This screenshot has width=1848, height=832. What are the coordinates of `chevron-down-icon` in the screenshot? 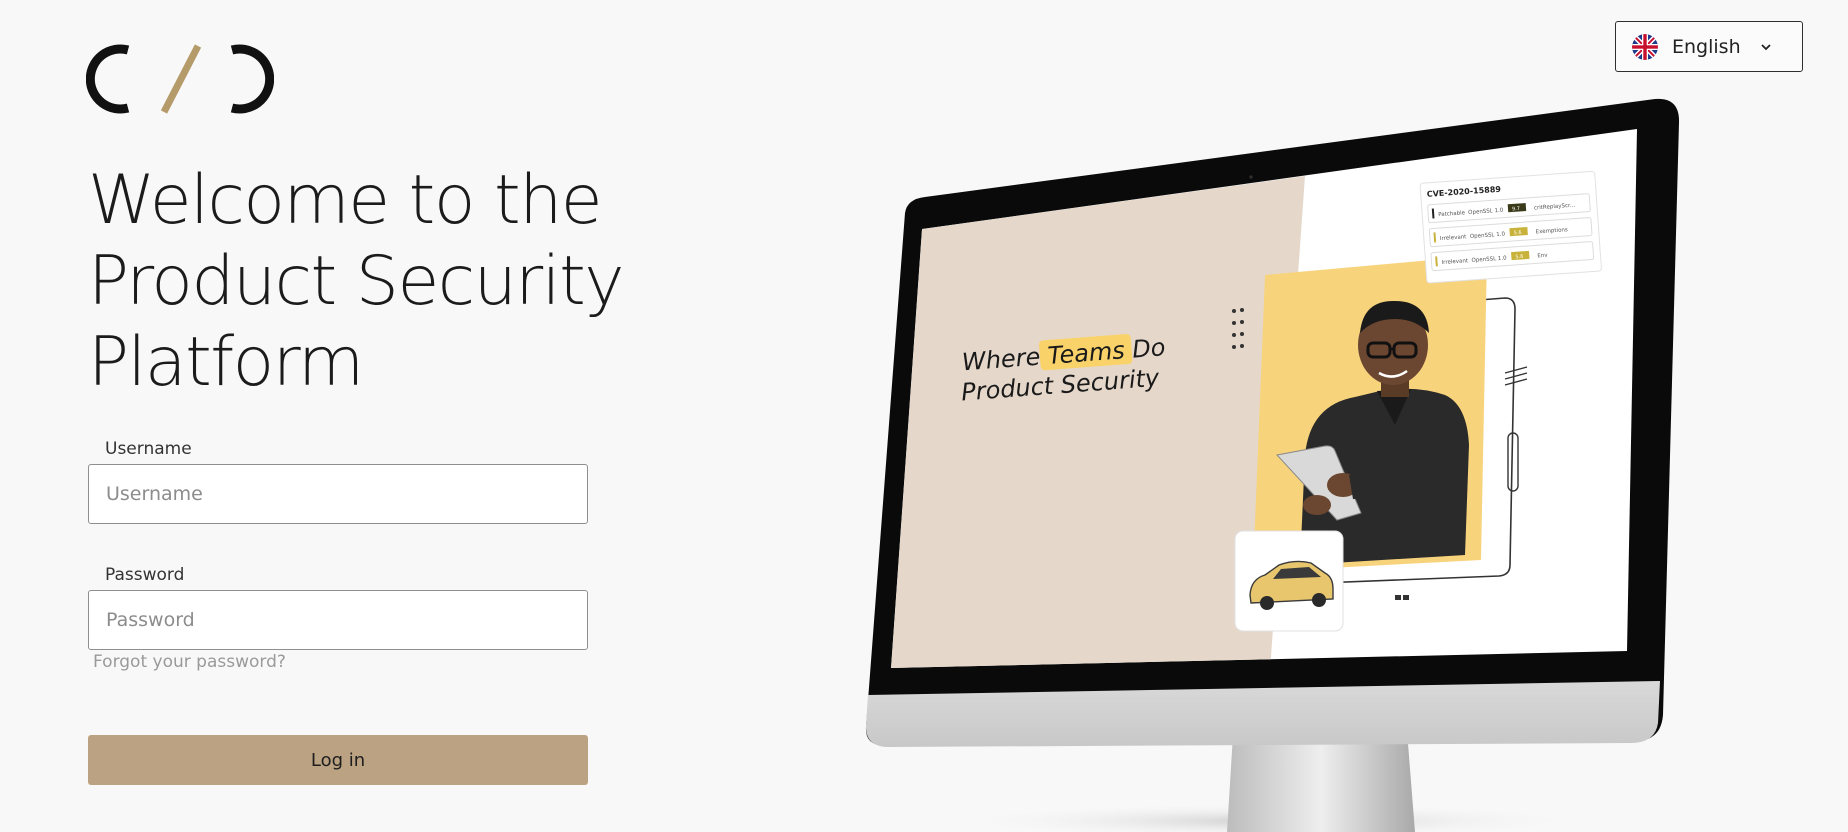 It's located at (1765, 46).